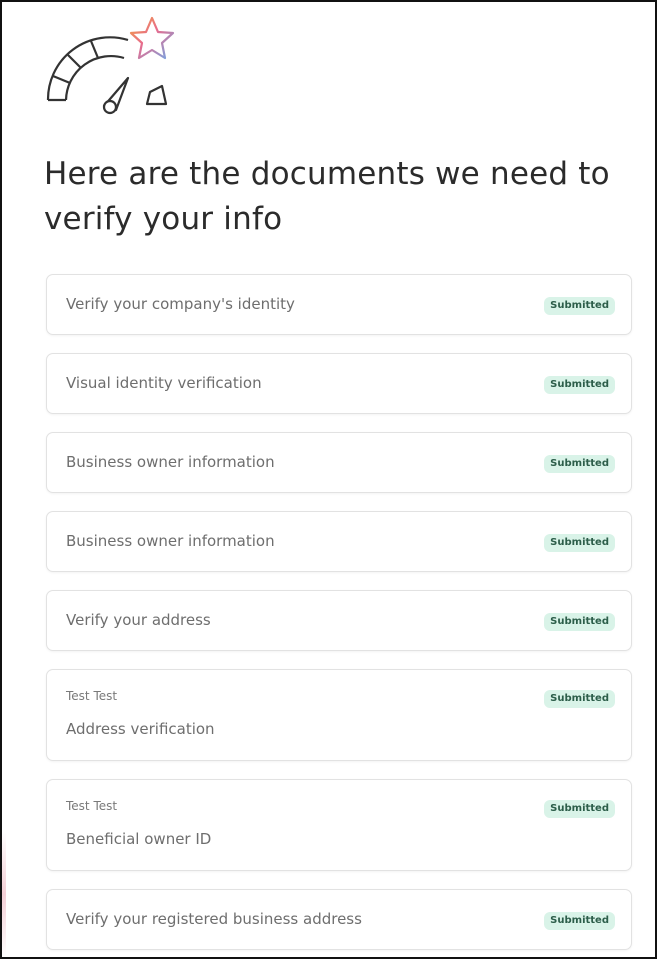 The image size is (657, 959). I want to click on document-title: Beneficial owner ID, so click(139, 839).